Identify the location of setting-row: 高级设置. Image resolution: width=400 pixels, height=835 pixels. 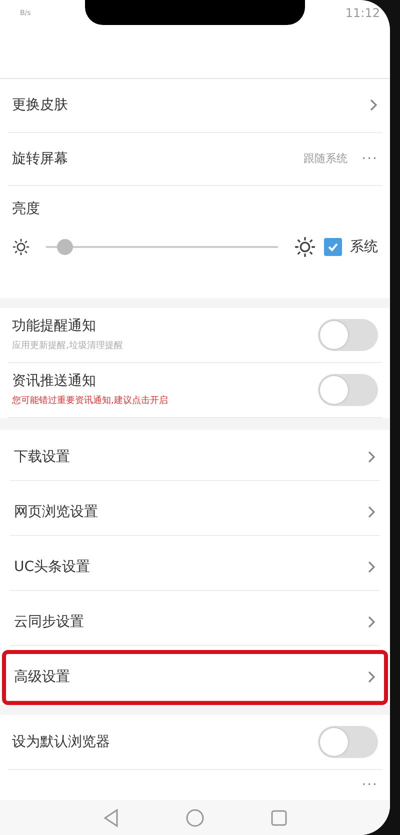
(195, 678).